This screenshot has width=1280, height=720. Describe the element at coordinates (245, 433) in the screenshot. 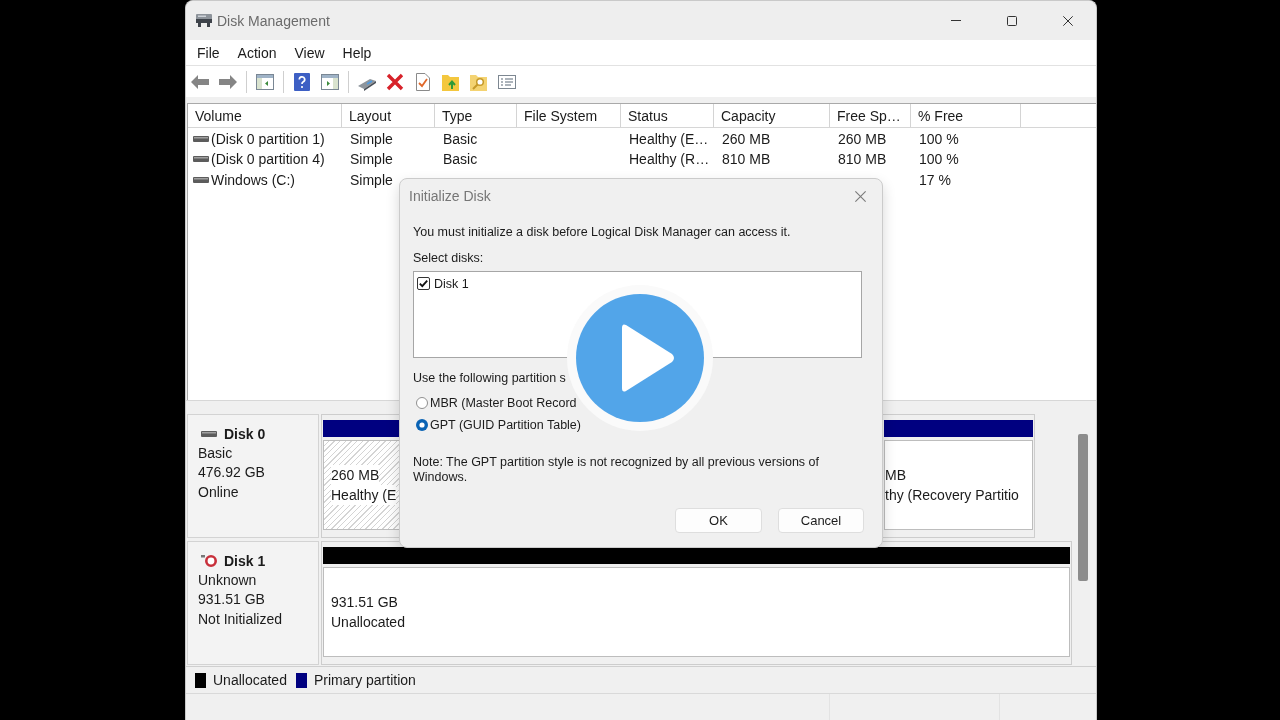

I see `disk-name: Disk 0` at that location.